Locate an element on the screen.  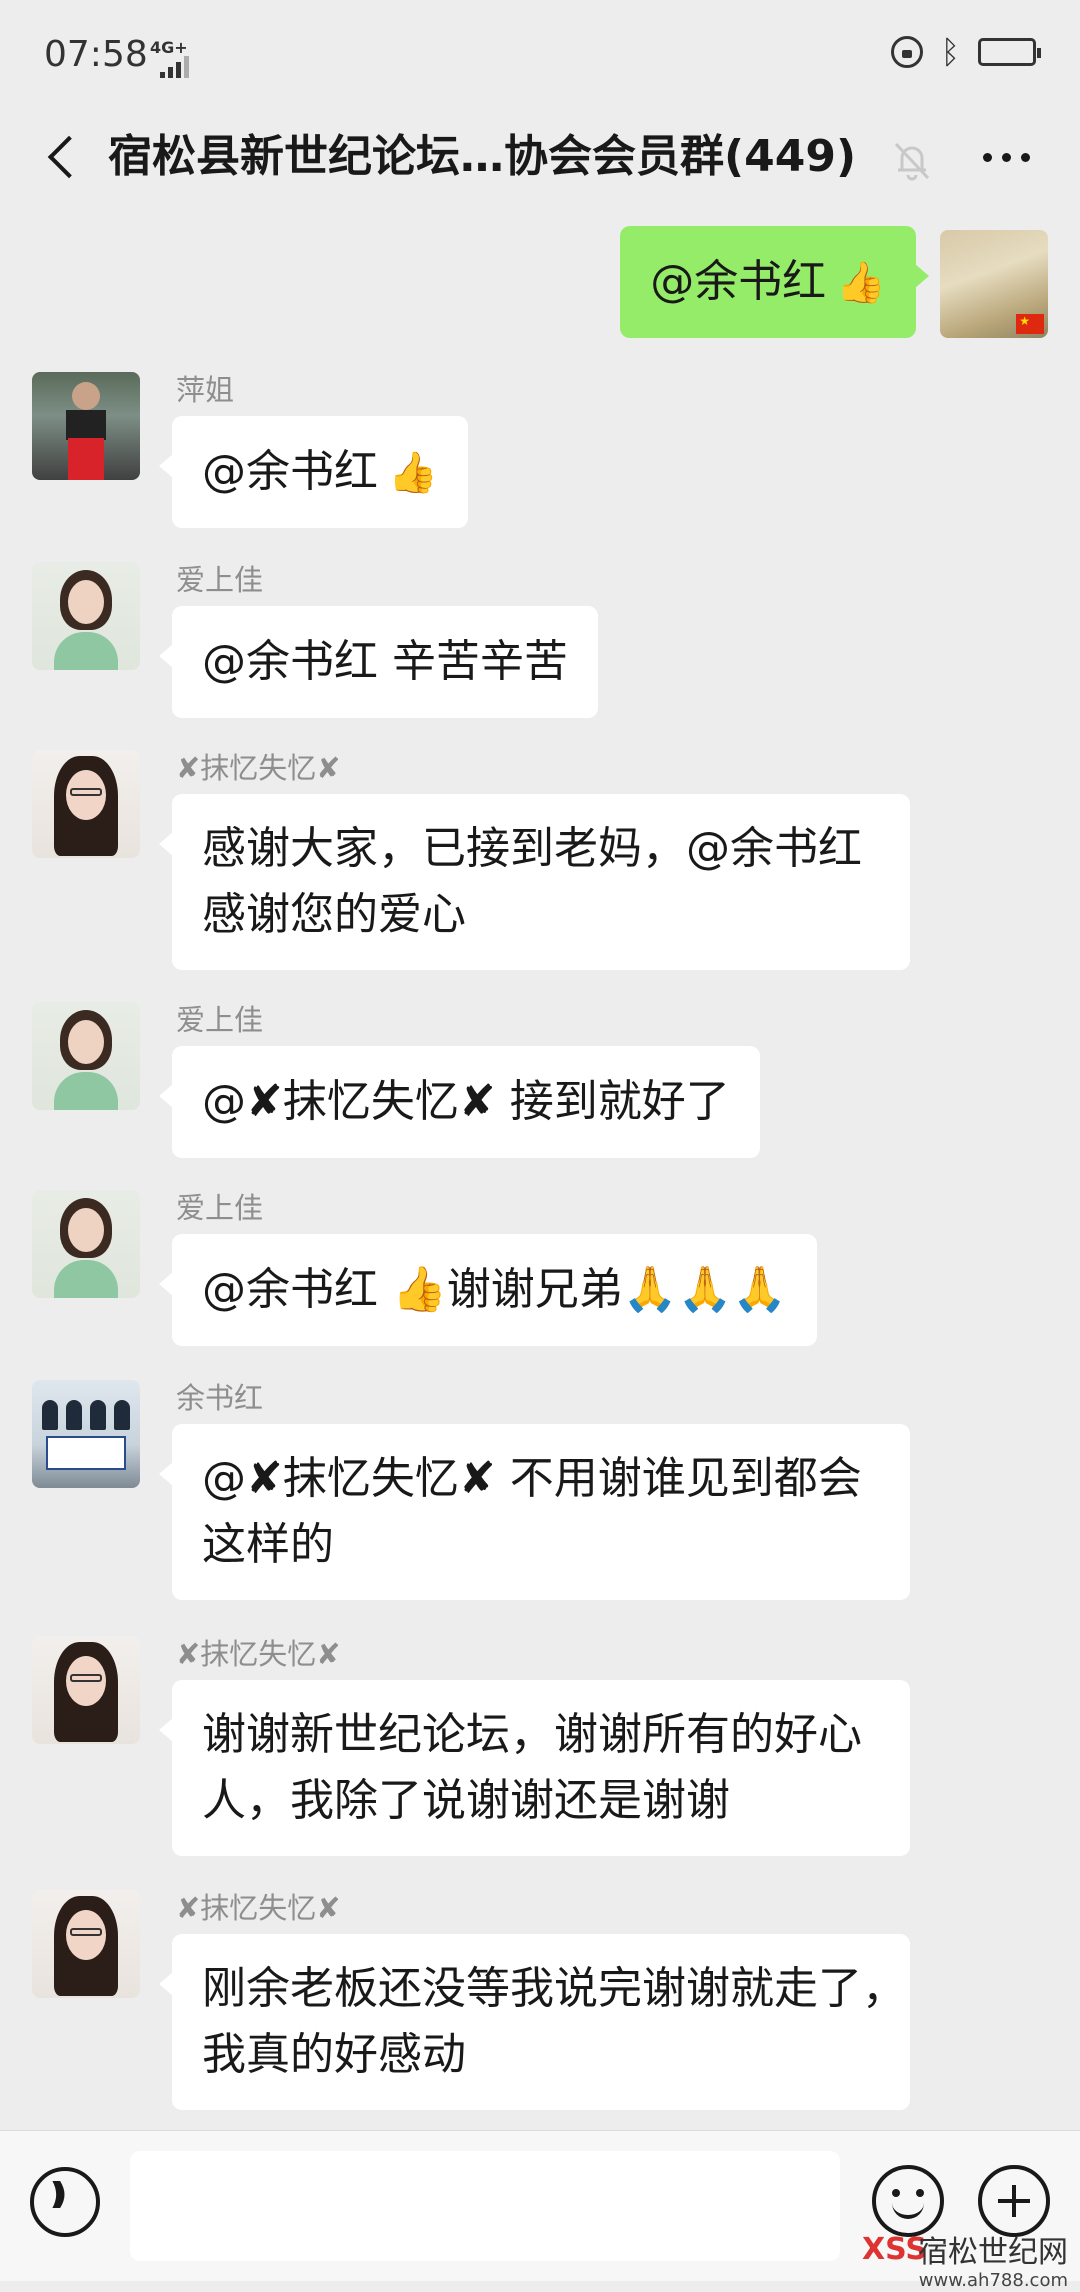
message-bubble: @余书红 辛苦辛苦 is located at coordinates (378, 662).